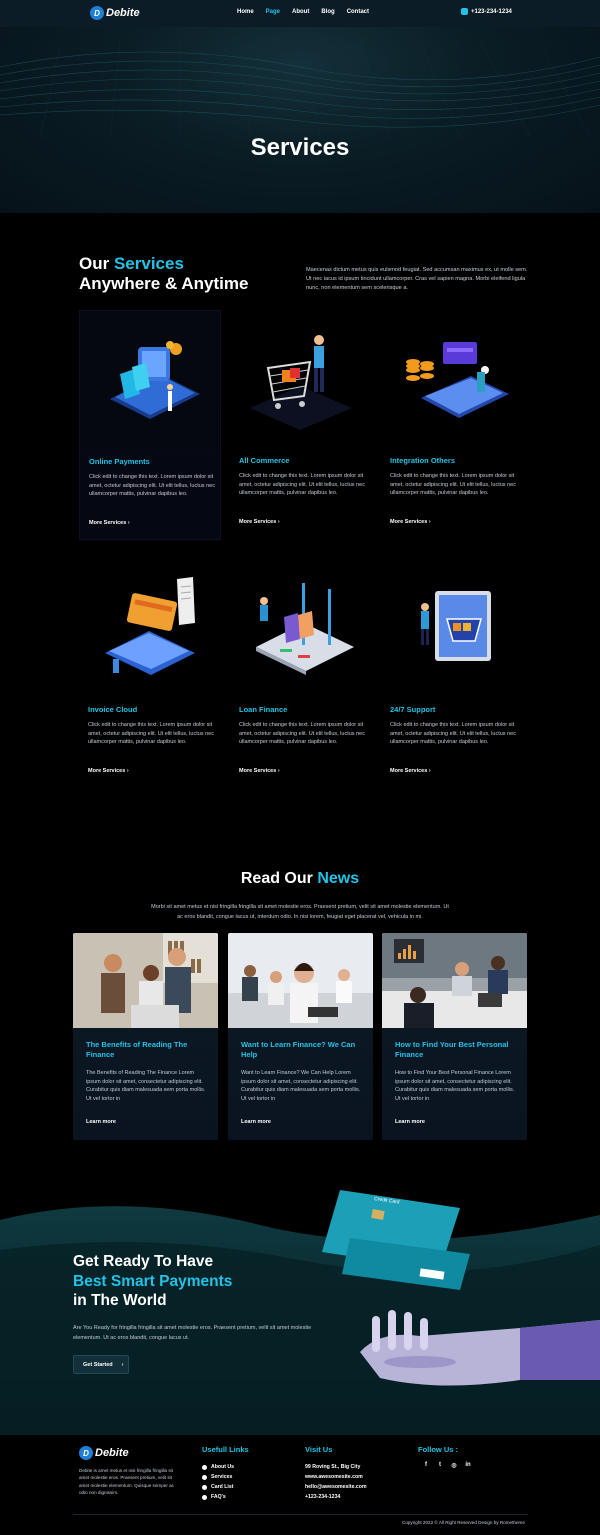 This screenshot has width=600, height=1535. I want to click on page-title: Services, so click(300, 147).